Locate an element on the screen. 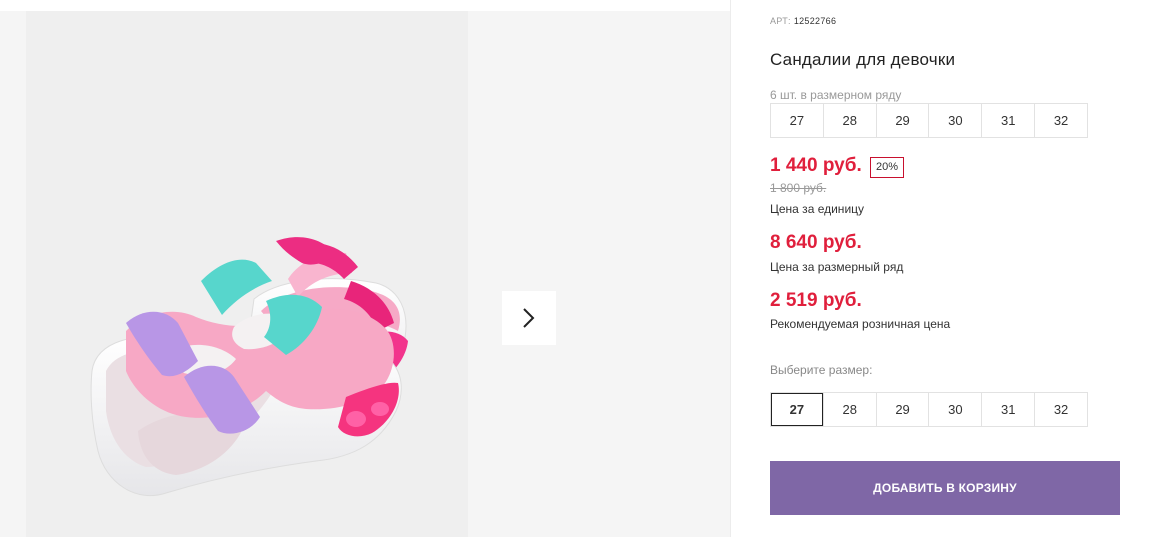 The width and height of the screenshot is (1157, 537). retail-price: 2 519 руб. is located at coordinates (816, 300).